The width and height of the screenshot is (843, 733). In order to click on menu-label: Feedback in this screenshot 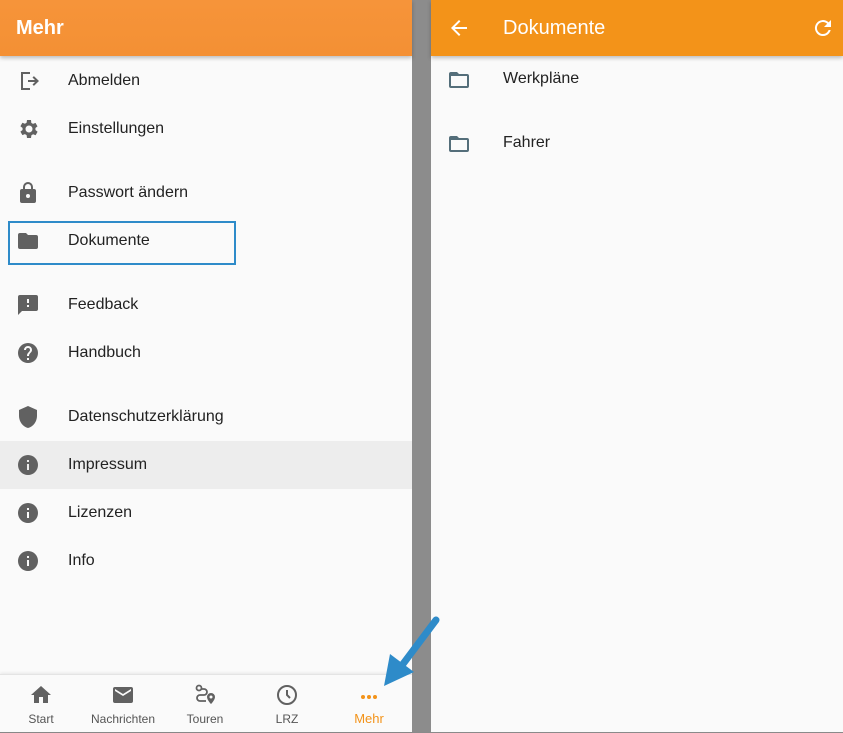, I will do `click(103, 304)`.